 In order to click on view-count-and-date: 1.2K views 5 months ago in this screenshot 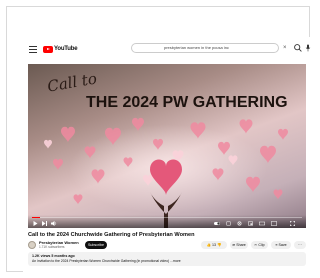, I will do `click(53, 256)`.